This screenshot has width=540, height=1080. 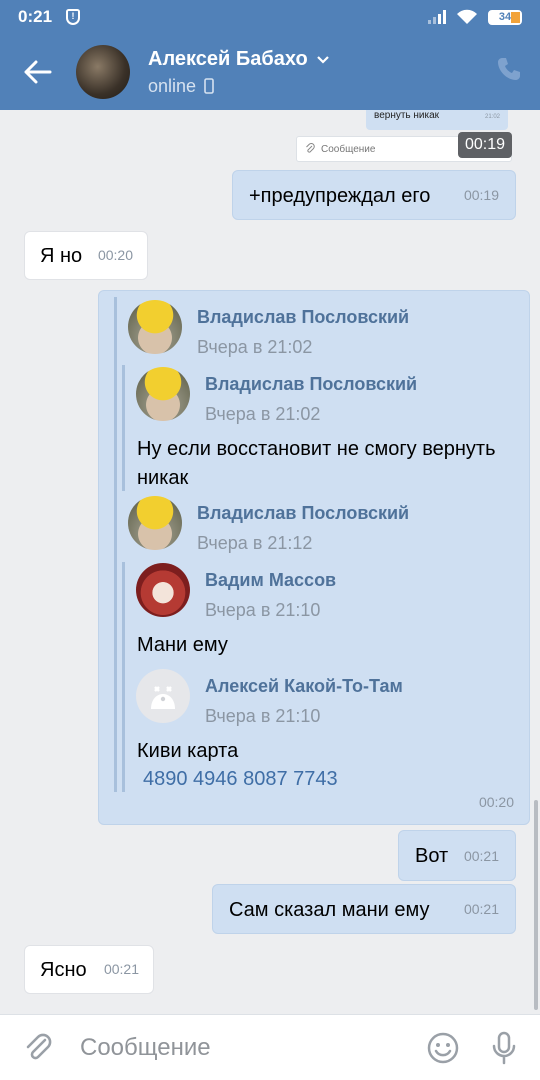 What do you see at coordinates (269, 698) in the screenshot?
I see `forward-author: Алексей Какой-То-Там Вчера в 21:10` at bounding box center [269, 698].